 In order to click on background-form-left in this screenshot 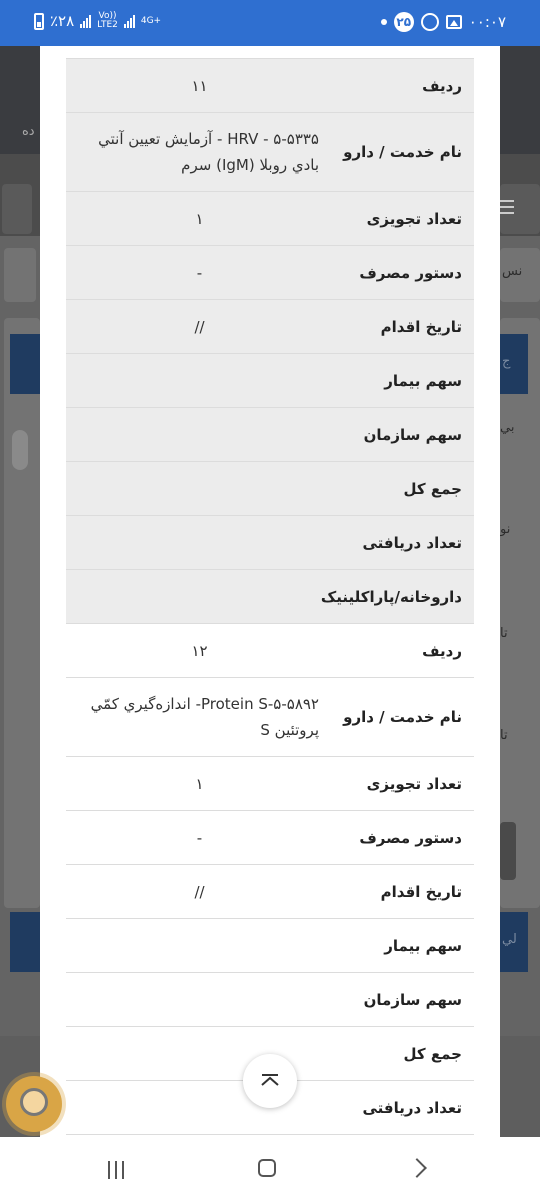, I will do `click(22, 613)`.